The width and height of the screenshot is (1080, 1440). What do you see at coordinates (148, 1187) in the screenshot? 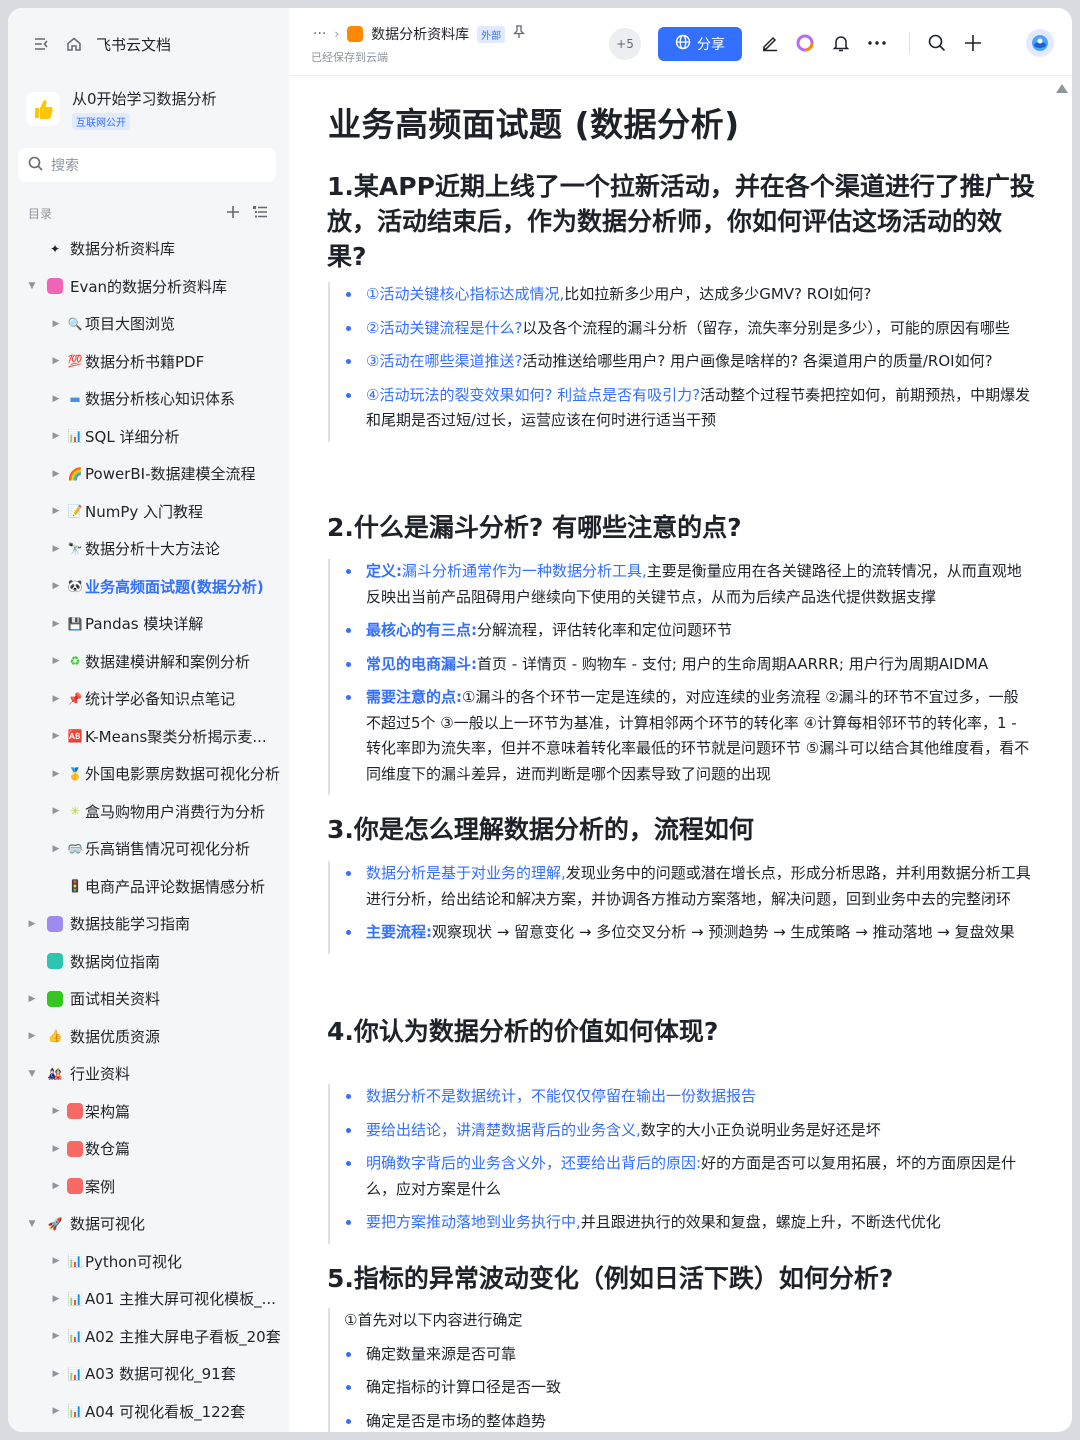
I see `sidebar-item: ▶ 案例` at bounding box center [148, 1187].